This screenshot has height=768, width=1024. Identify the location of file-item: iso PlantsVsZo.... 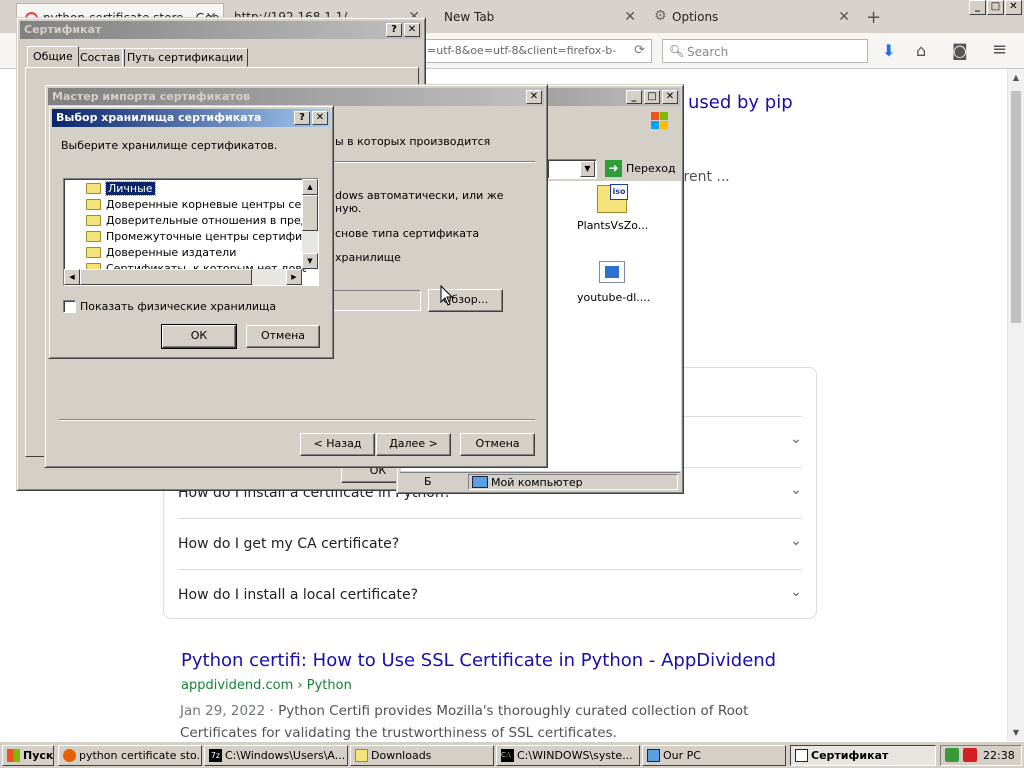
(613, 208).